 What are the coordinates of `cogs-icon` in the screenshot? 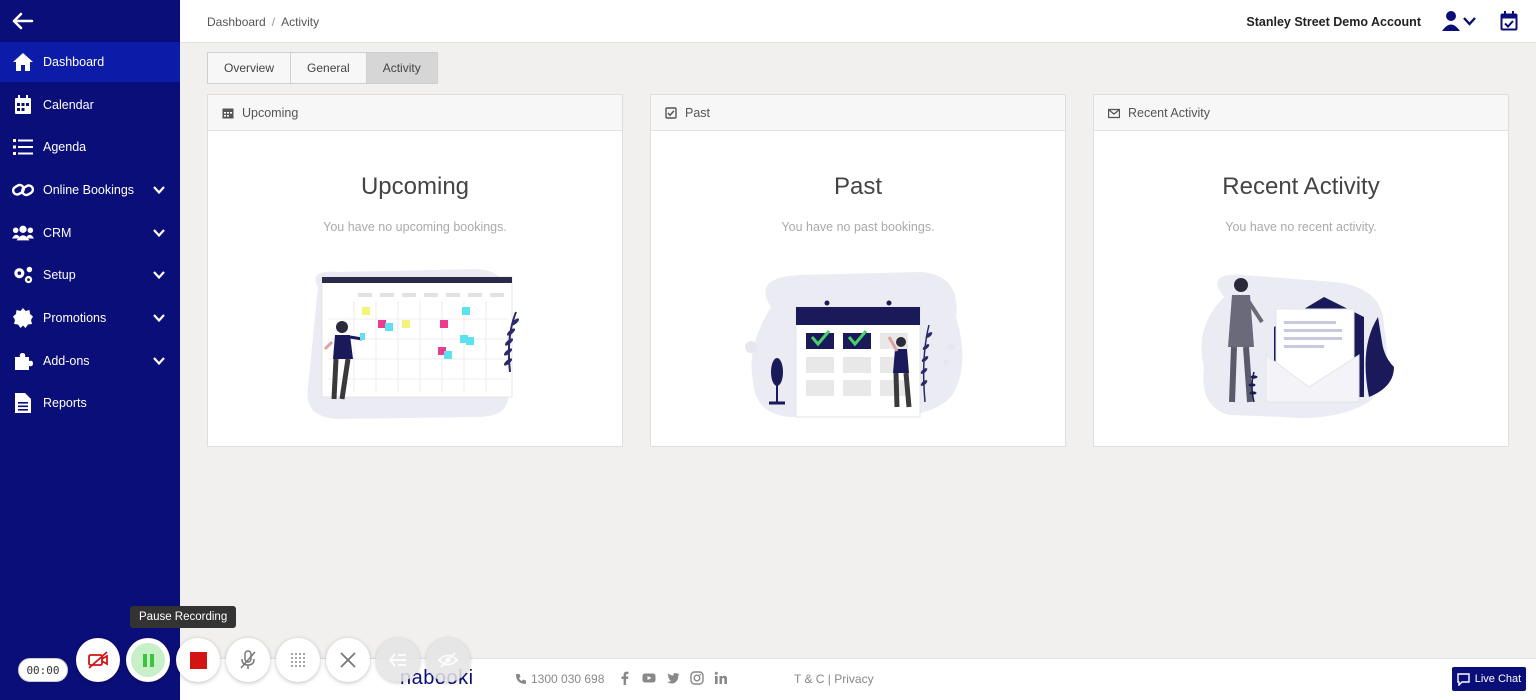 It's located at (23, 275).